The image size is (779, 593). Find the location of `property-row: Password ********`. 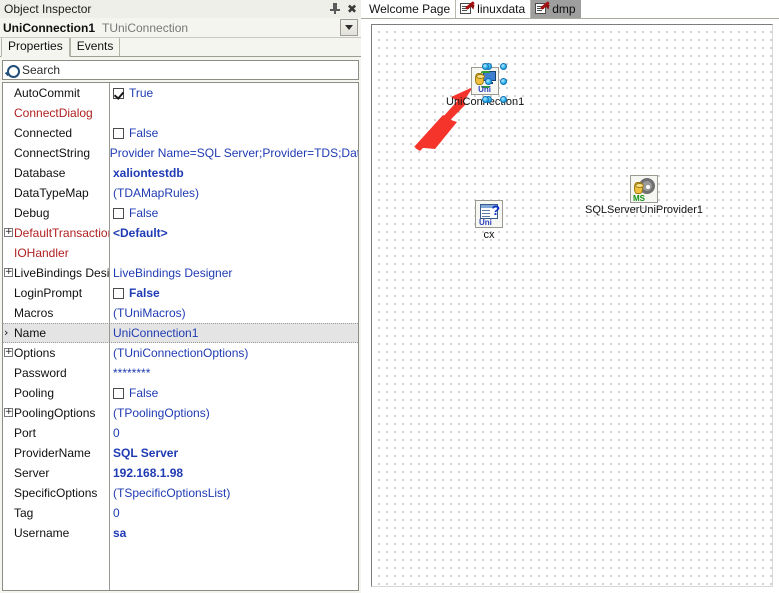

property-row: Password ******** is located at coordinates (180, 373).